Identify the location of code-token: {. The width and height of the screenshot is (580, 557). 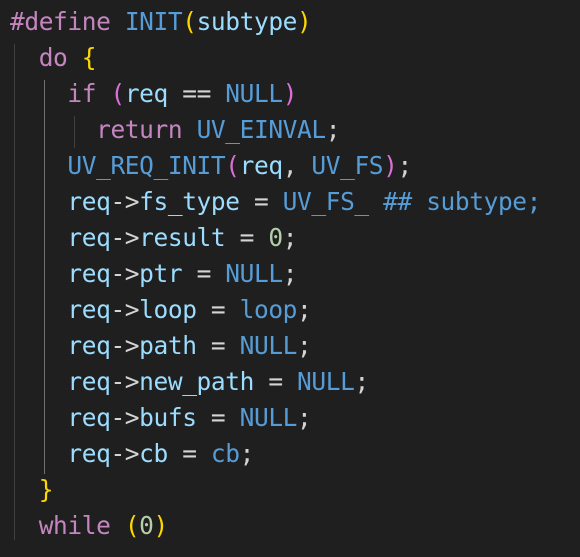
(89, 57).